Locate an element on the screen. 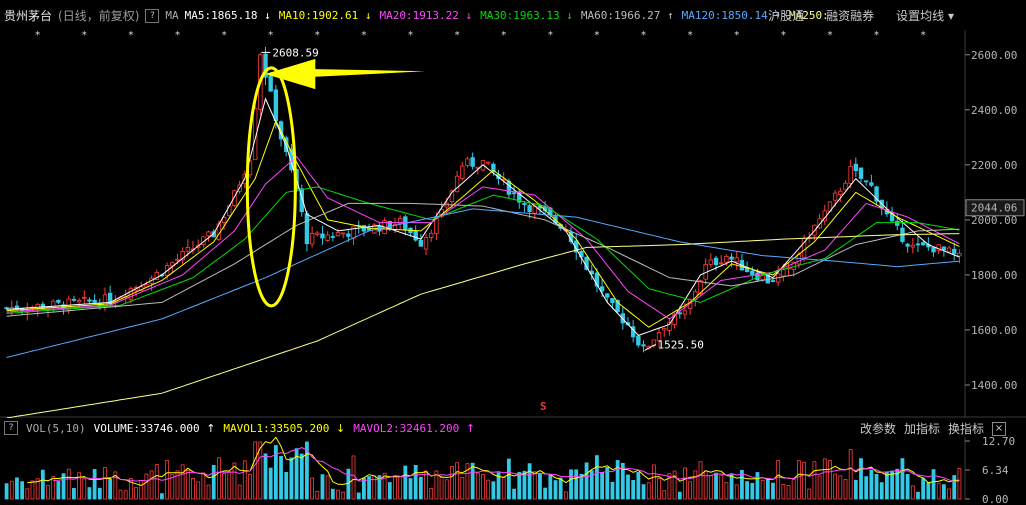  y-tick-label: 2600.00 is located at coordinates (994, 55).